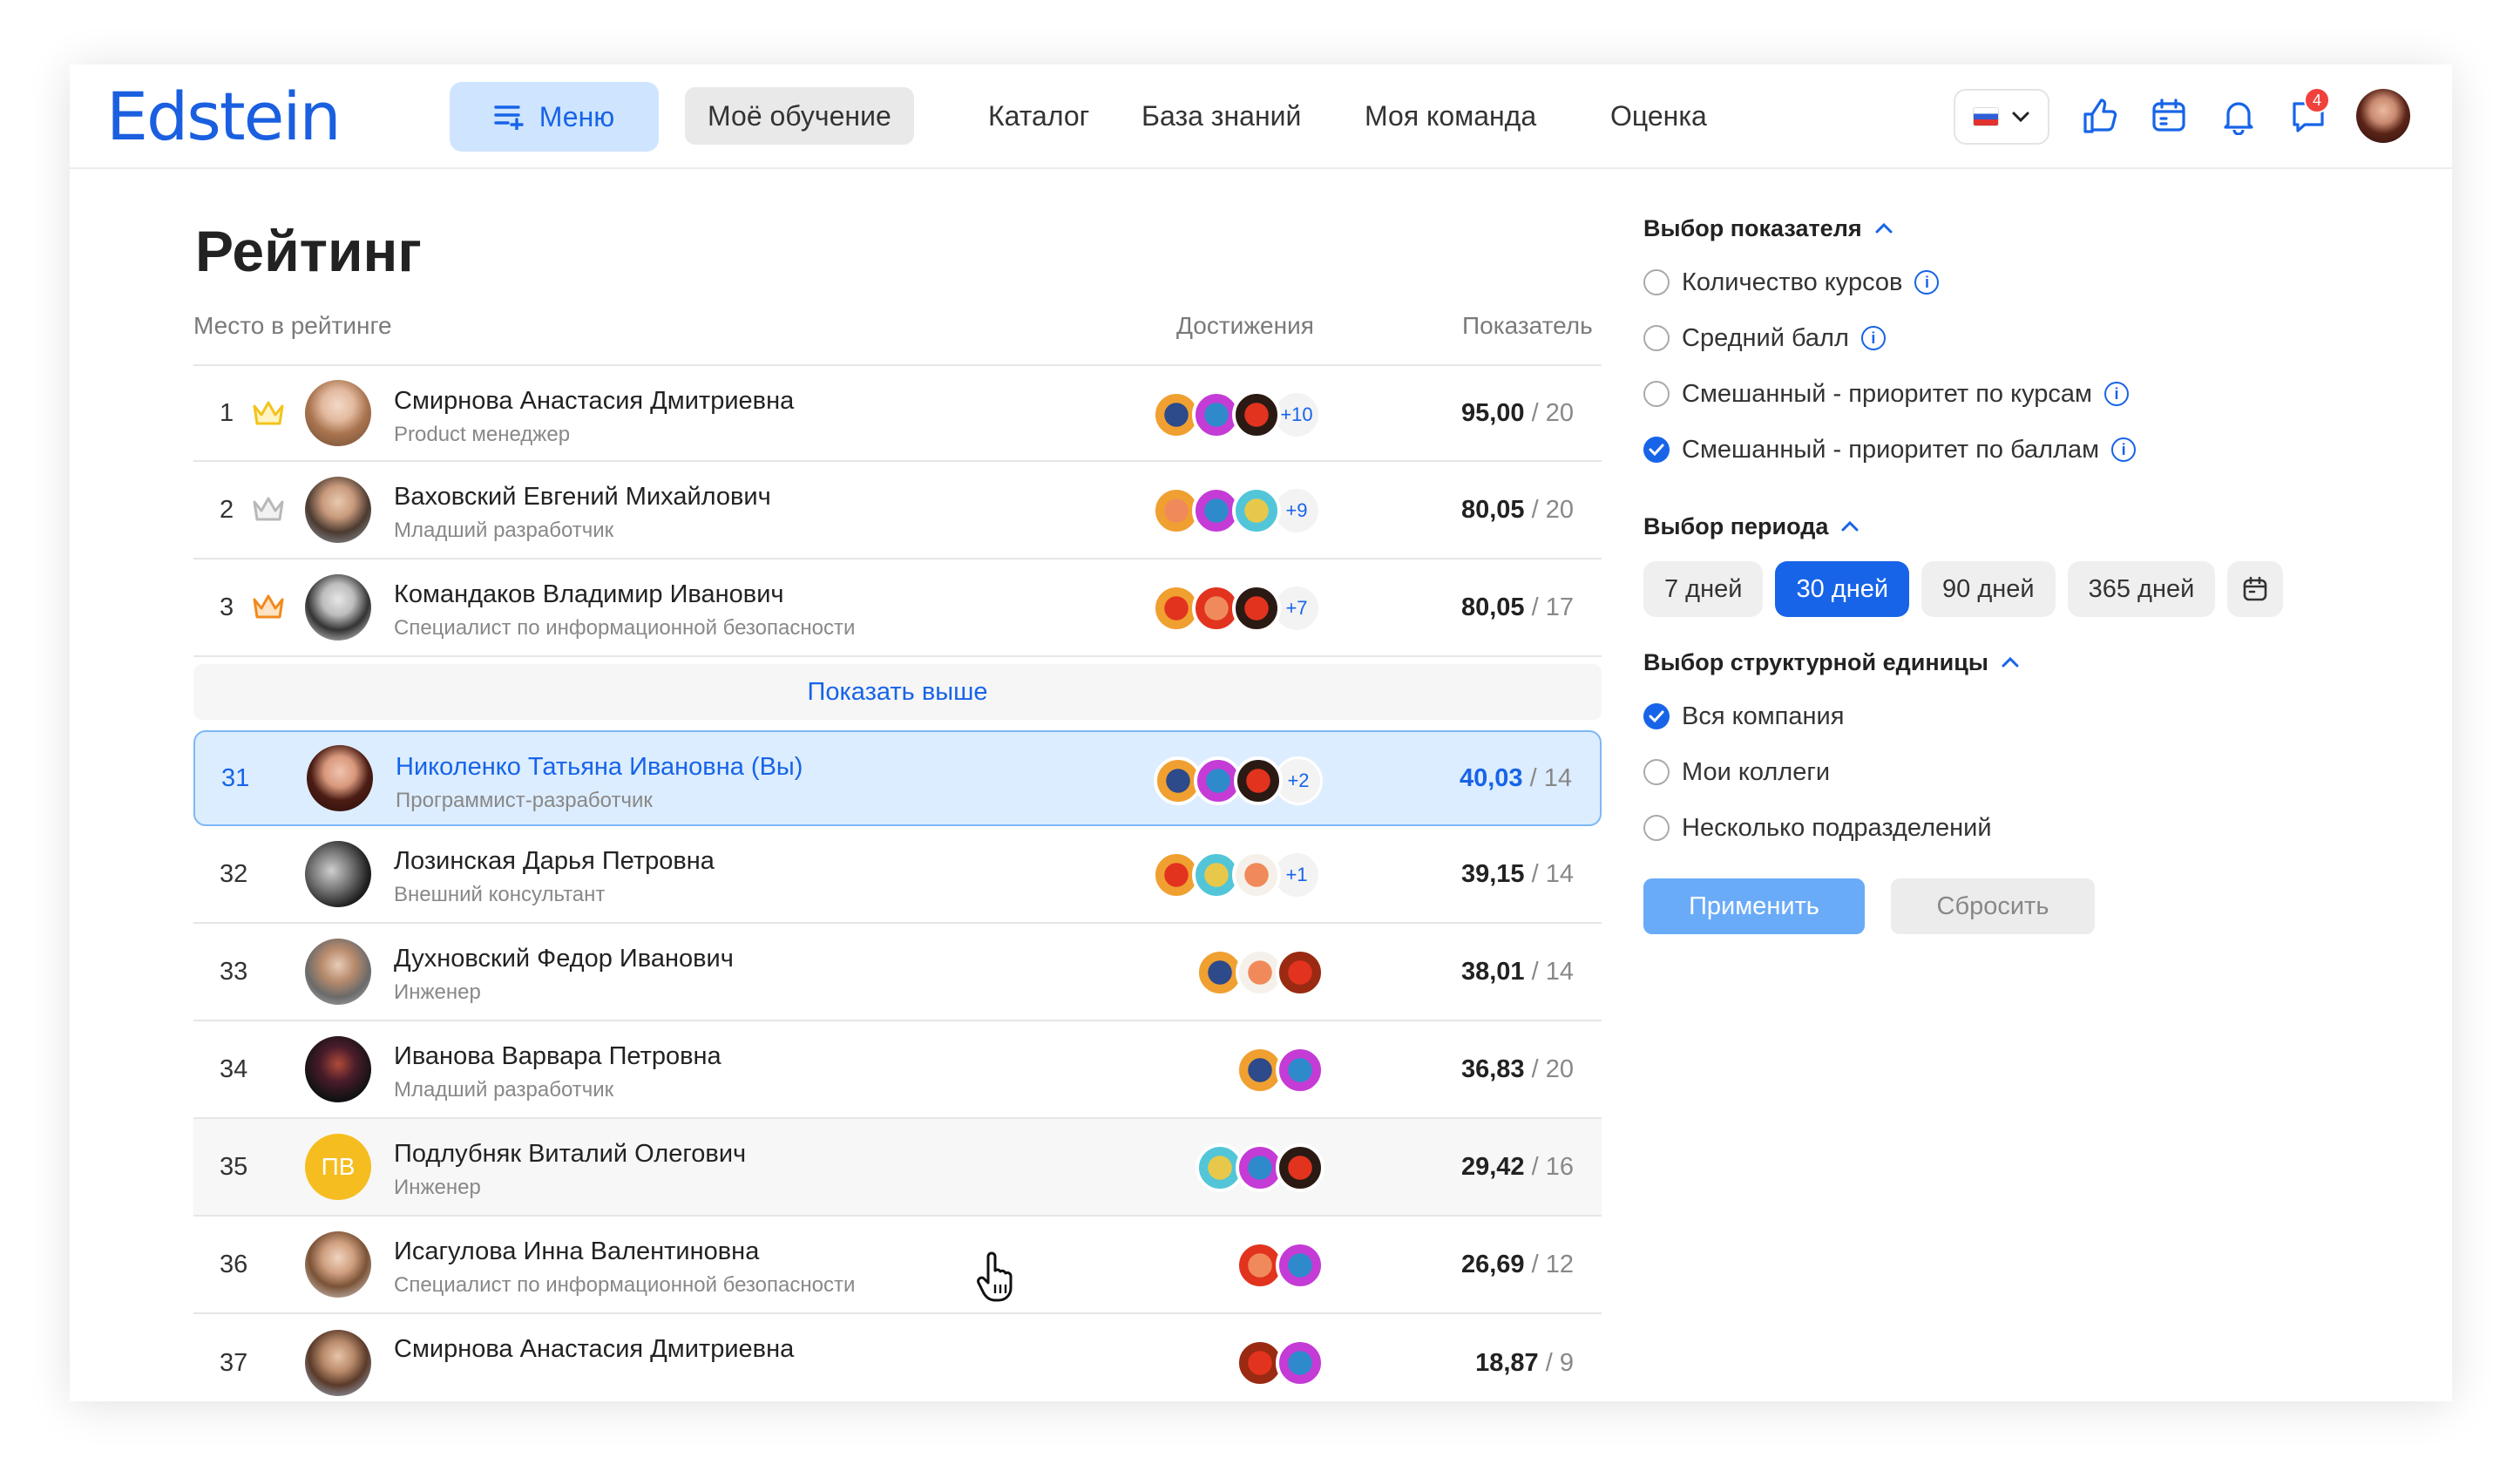 This screenshot has height=1478, width=2520. I want to click on column-score: Показатель, so click(1527, 325).